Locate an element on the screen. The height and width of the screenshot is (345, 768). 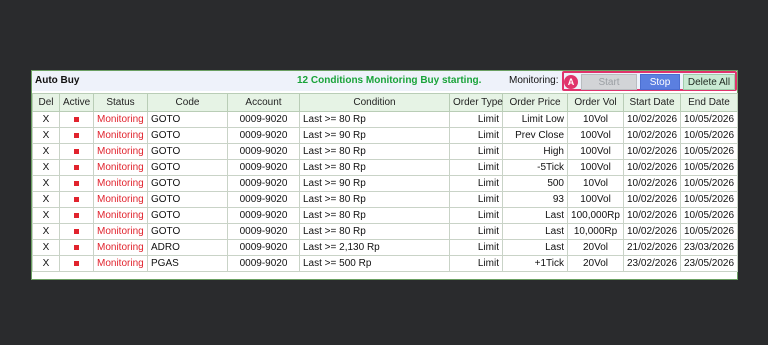
monitoring-label: Monitoring: is located at coordinates (534, 80).